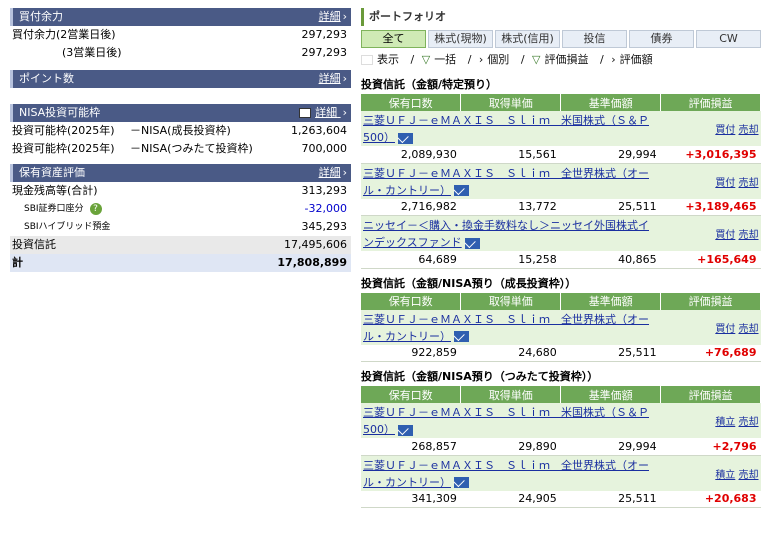 This screenshot has width=772, height=544. I want to click on fund-name-row: 三菱ＵＦＪ－ｅＭＡＸＩＳ Ｓｌｉｍ 米国株式（Ｓ＆Ｐ500） 積立 売却, so click(561, 420).